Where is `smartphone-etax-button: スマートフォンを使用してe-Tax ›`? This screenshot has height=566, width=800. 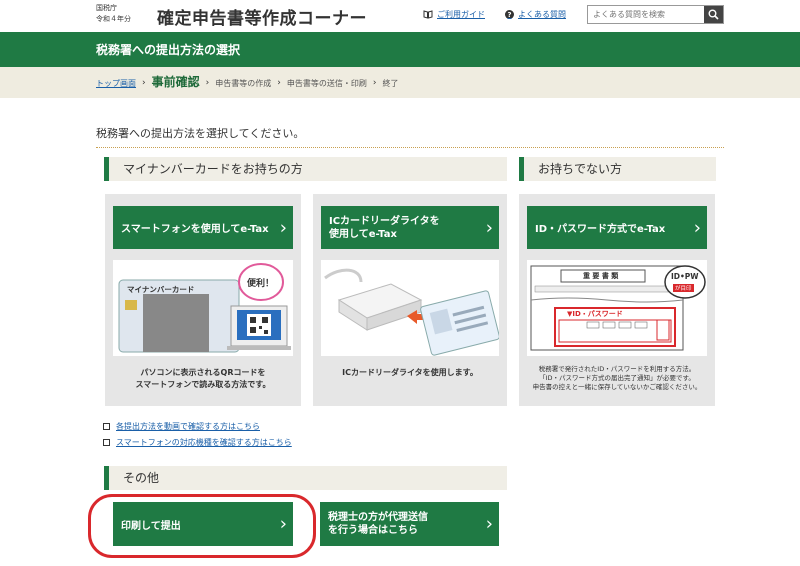 smartphone-etax-button: スマートフォンを使用してe-Tax › is located at coordinates (203, 227).